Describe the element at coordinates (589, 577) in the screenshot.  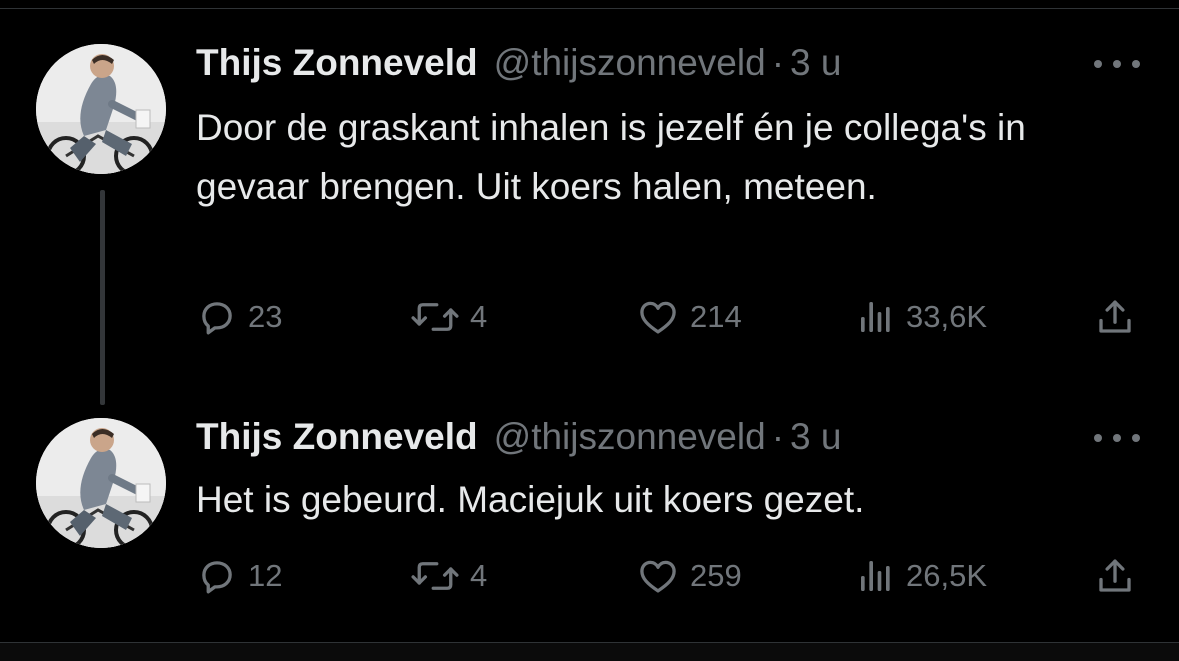
I see `tweet-actions: 12 4 259 26,5K` at that location.